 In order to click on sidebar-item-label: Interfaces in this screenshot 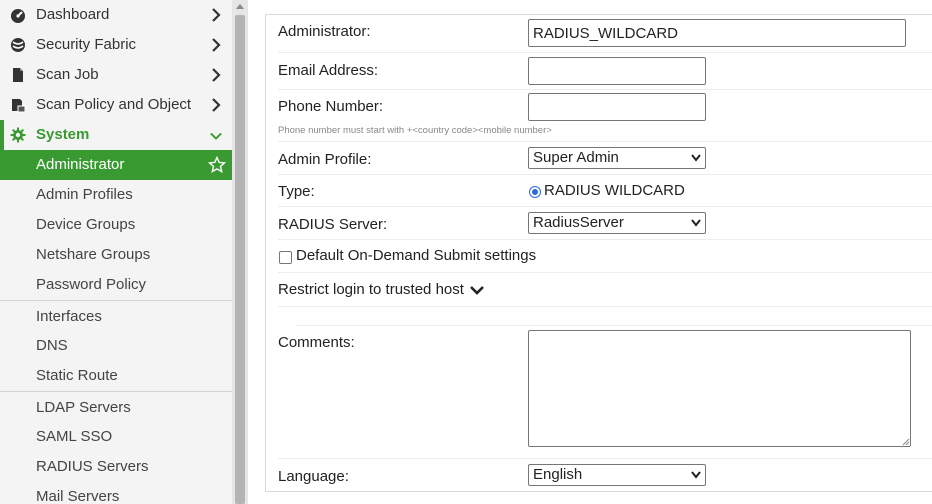, I will do `click(69, 316)`.